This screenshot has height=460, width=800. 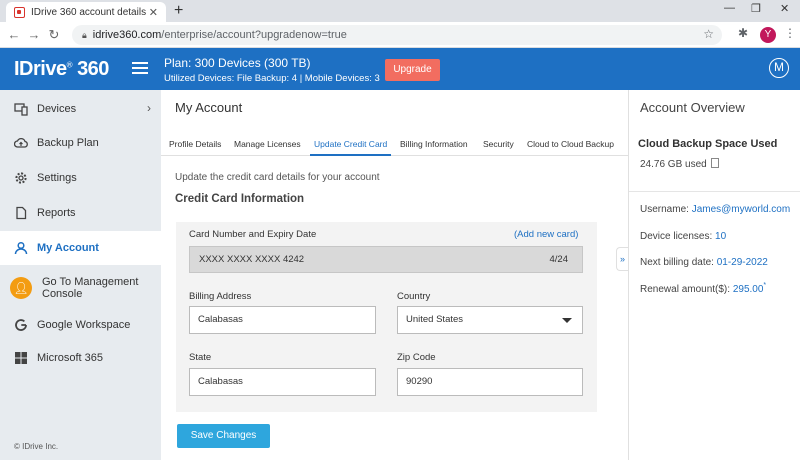 What do you see at coordinates (756, 8) in the screenshot?
I see `maximize-icon: ❐` at bounding box center [756, 8].